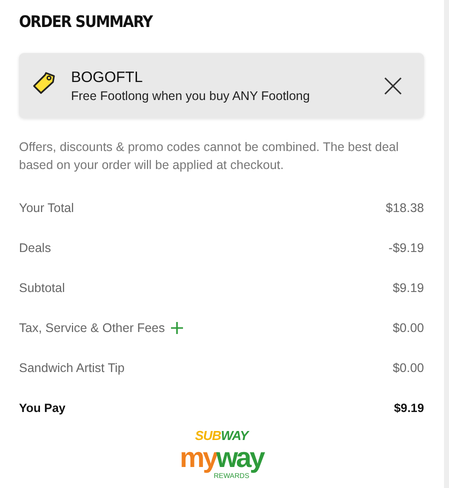 The height and width of the screenshot is (488, 449). What do you see at coordinates (222, 458) in the screenshot?
I see `program-logo-text: myway` at bounding box center [222, 458].